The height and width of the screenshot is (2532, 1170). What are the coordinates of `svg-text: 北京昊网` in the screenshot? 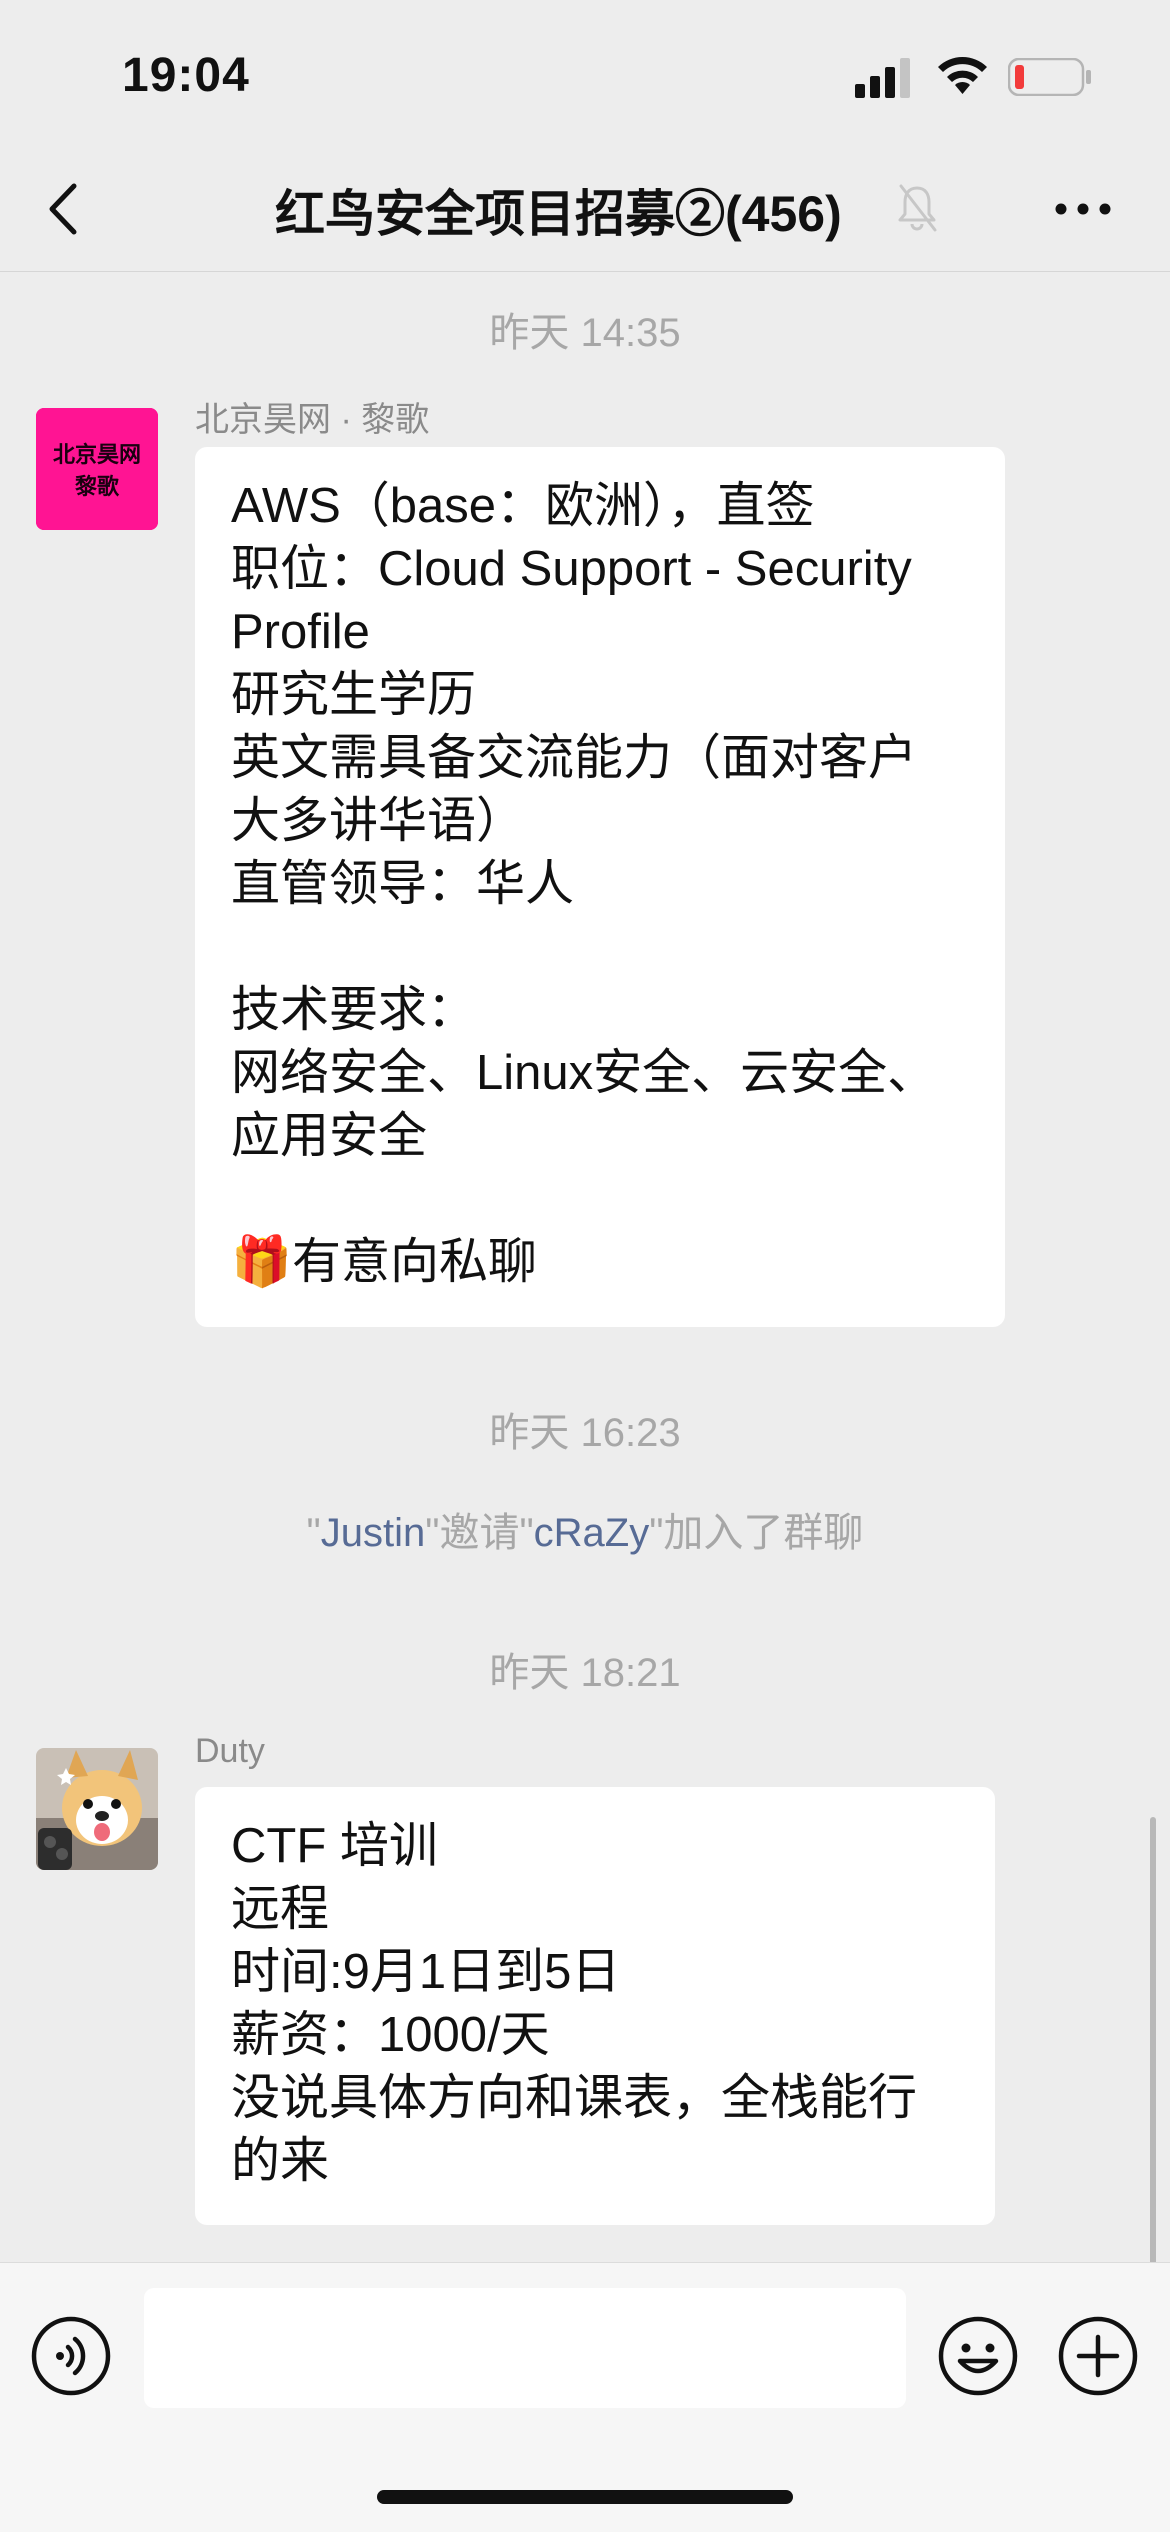 It's located at (97, 455).